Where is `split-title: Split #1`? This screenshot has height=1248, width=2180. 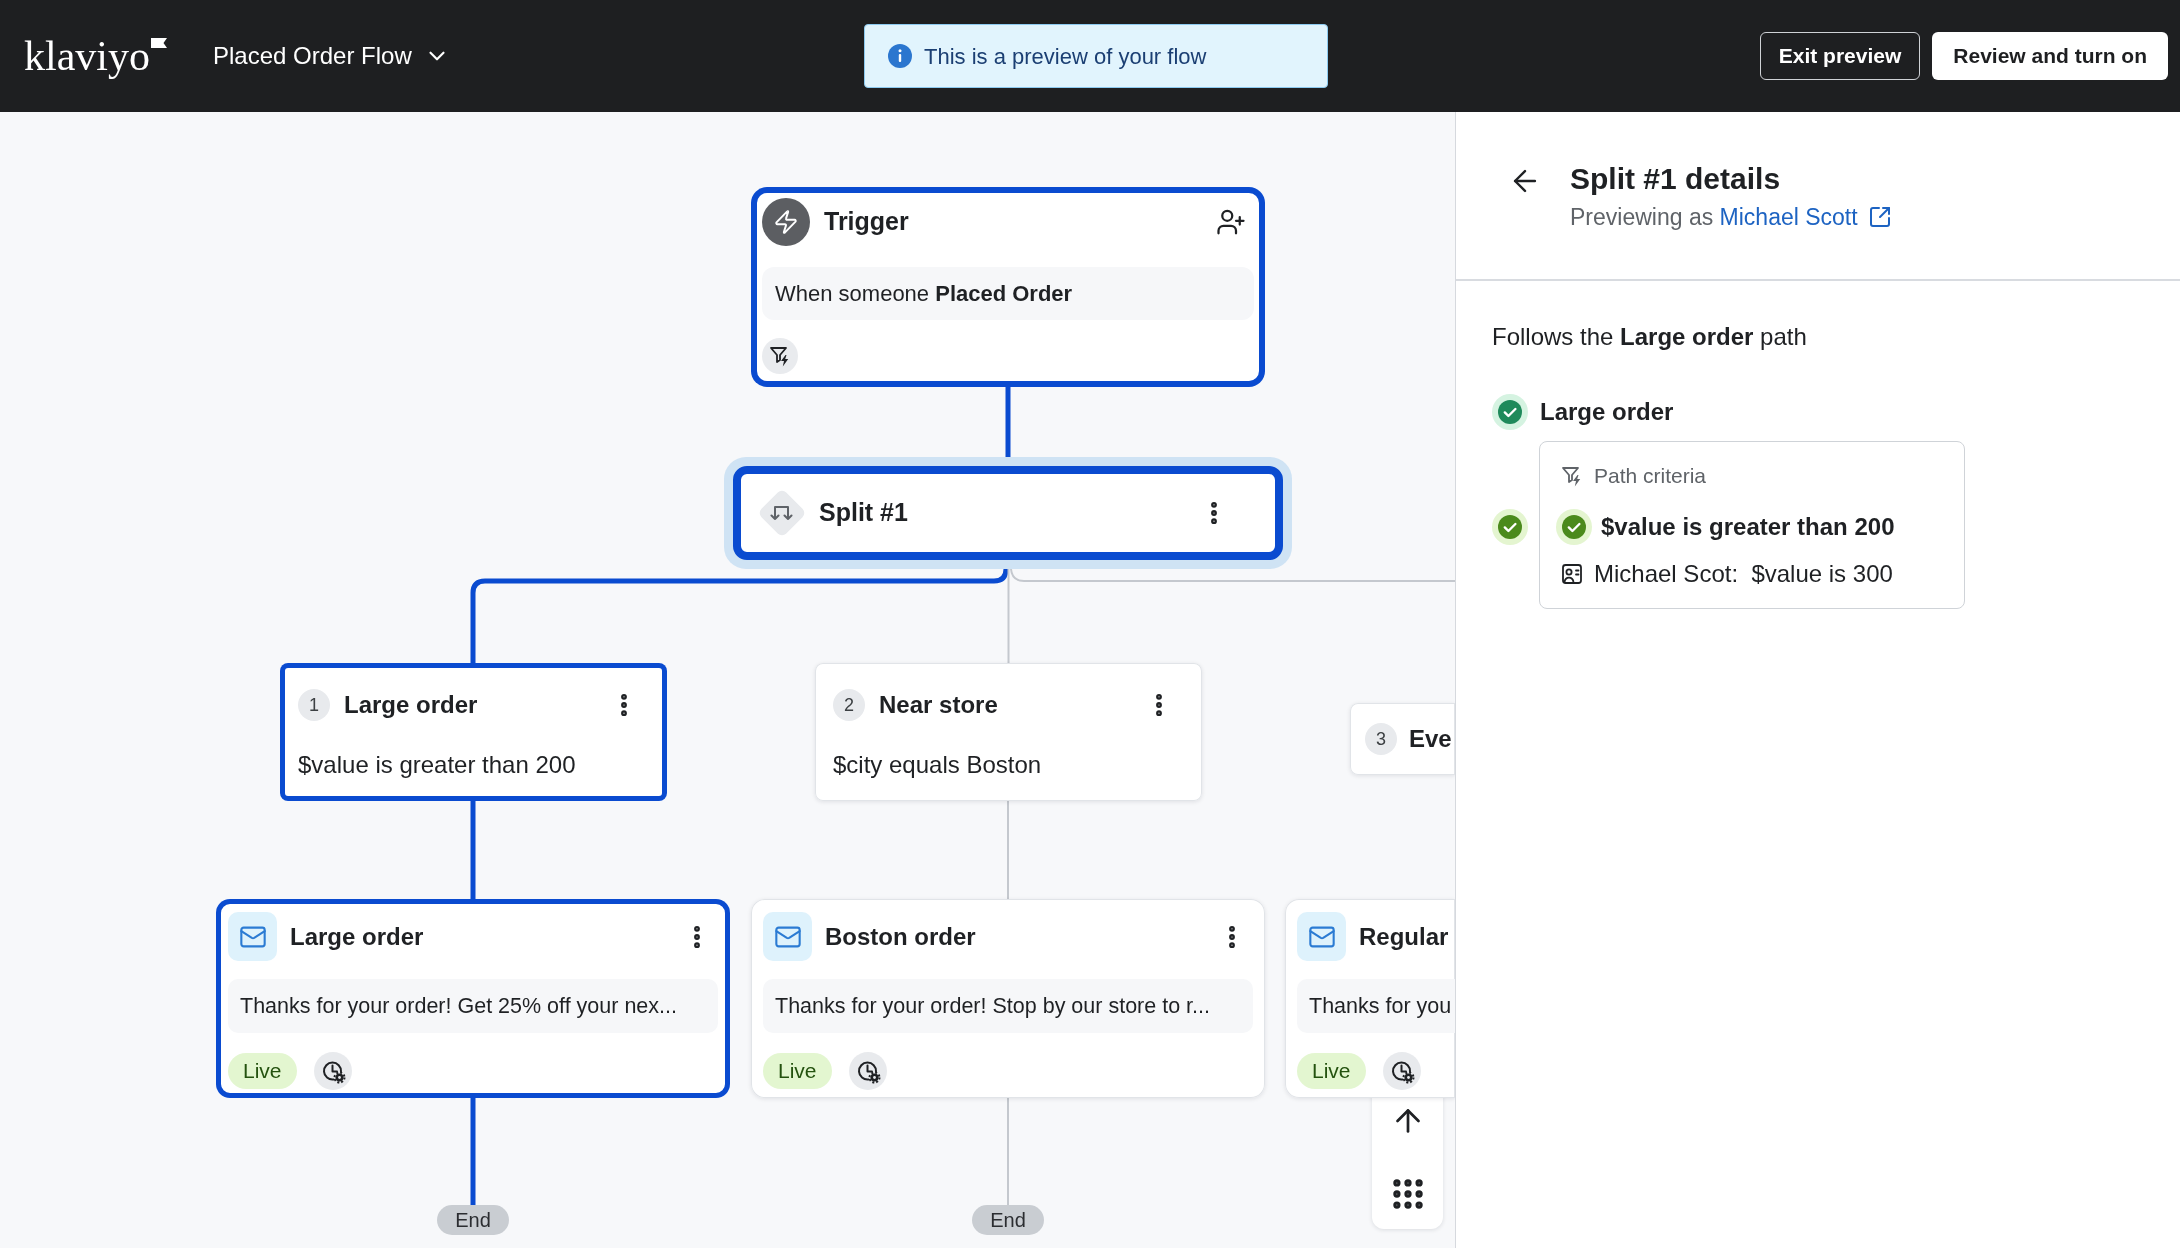 split-title: Split #1 is located at coordinates (863, 513).